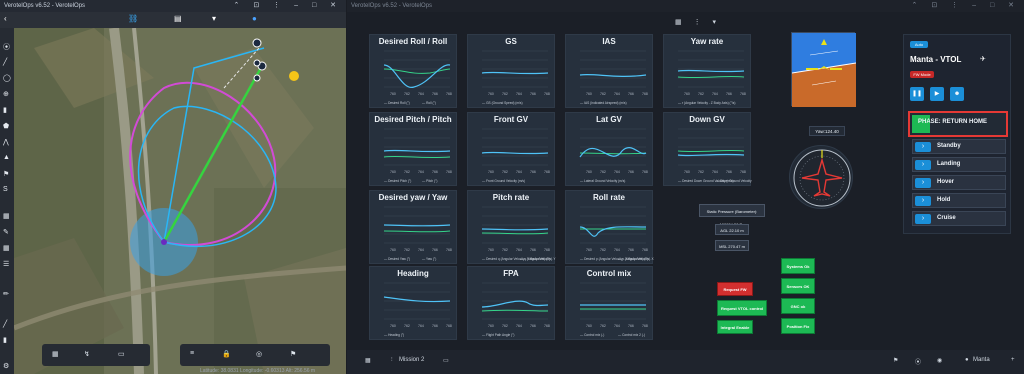 The image size is (1024, 374). What do you see at coordinates (1013, 360) in the screenshot?
I see `add-icon: +` at bounding box center [1013, 360].